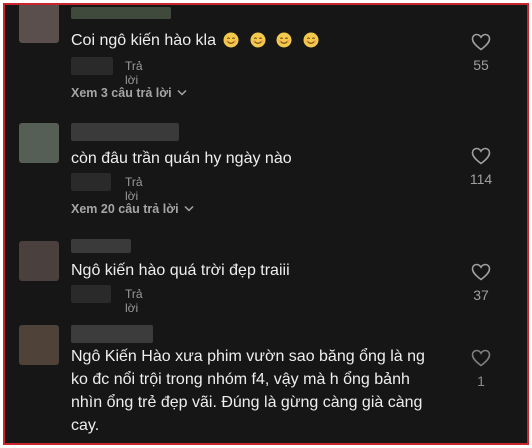  I want to click on view-replies-button: Xem 20 câu trả lời, so click(132, 208).